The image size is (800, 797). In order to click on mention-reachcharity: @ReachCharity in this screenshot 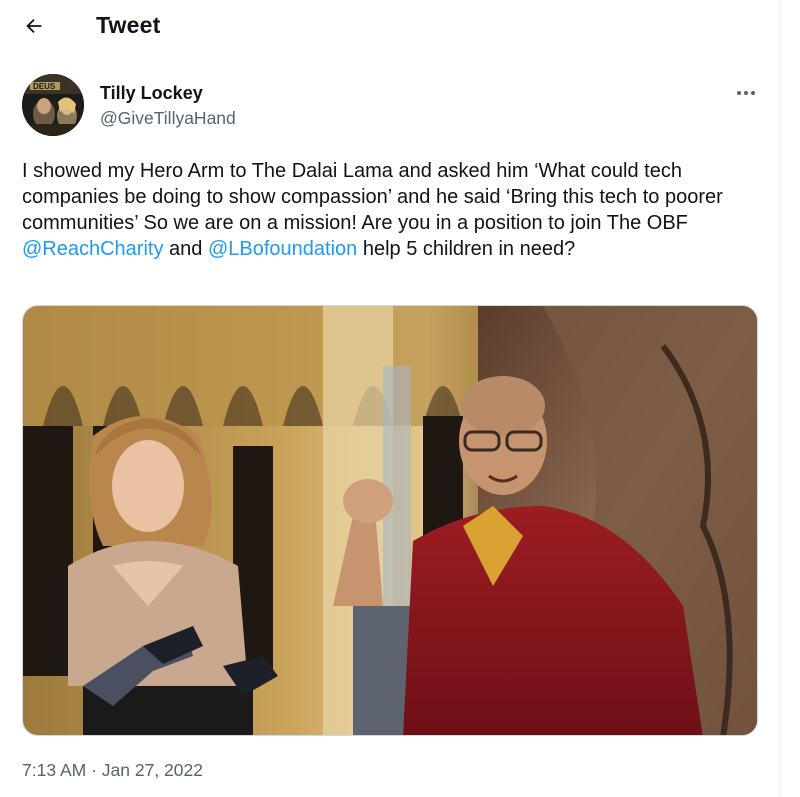, I will do `click(92, 249)`.